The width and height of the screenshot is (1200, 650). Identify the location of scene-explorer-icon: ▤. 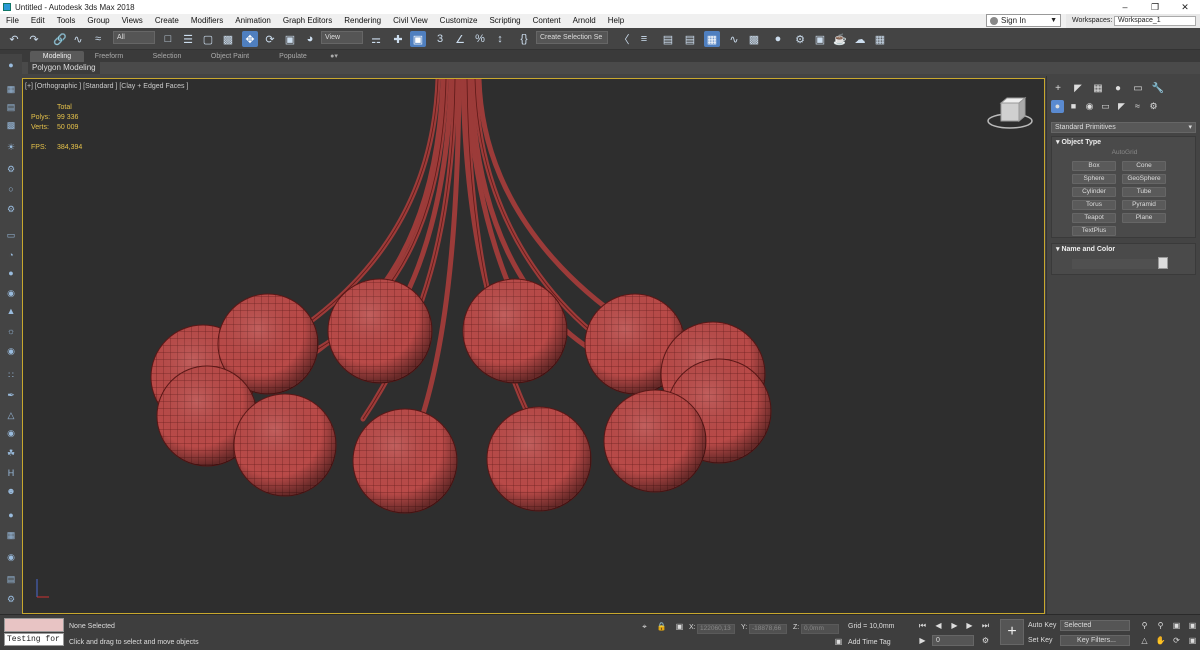
(668, 39).